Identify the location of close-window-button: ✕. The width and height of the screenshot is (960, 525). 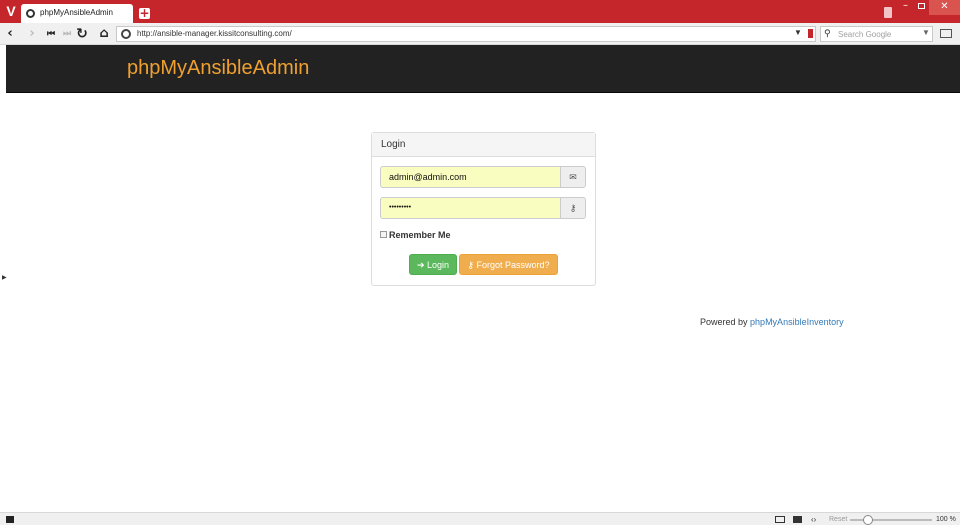
(944, 7).